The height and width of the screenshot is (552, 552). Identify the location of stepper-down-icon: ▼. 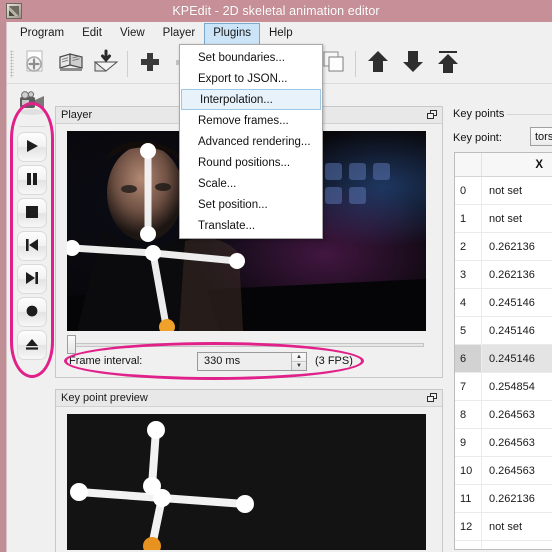
(299, 366).